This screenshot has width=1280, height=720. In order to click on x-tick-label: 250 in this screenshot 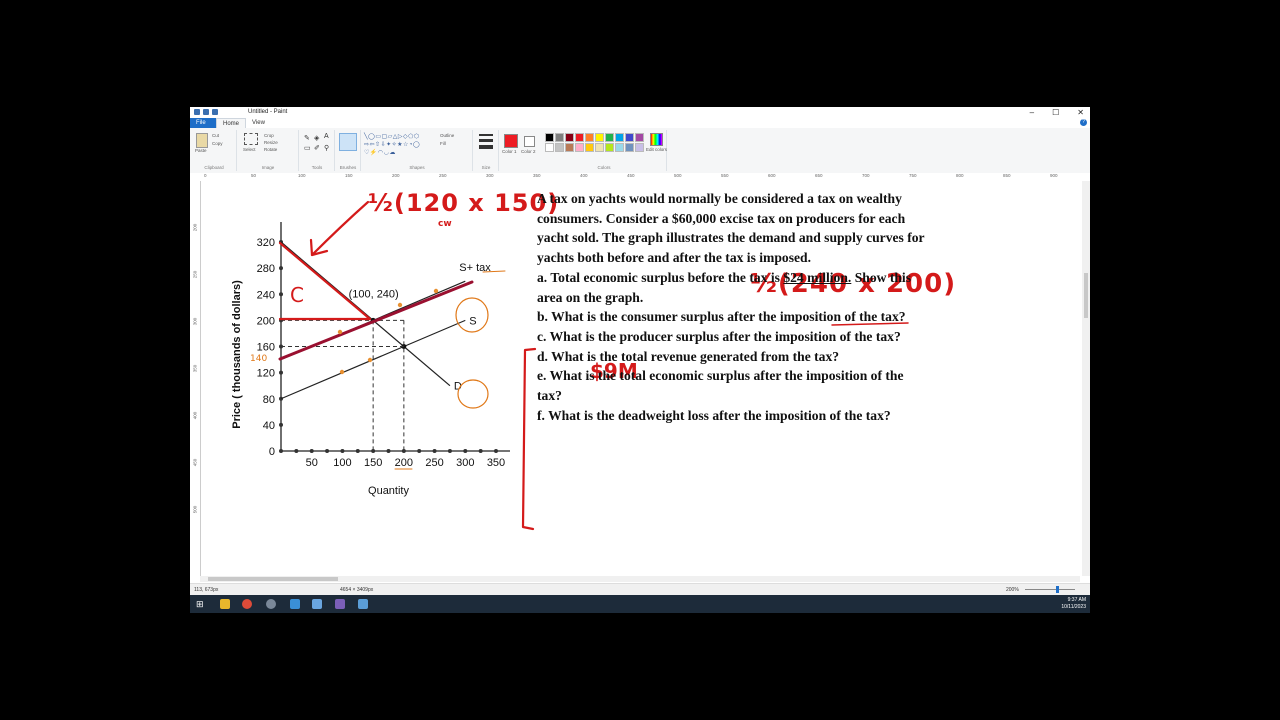, I will do `click(434, 463)`.